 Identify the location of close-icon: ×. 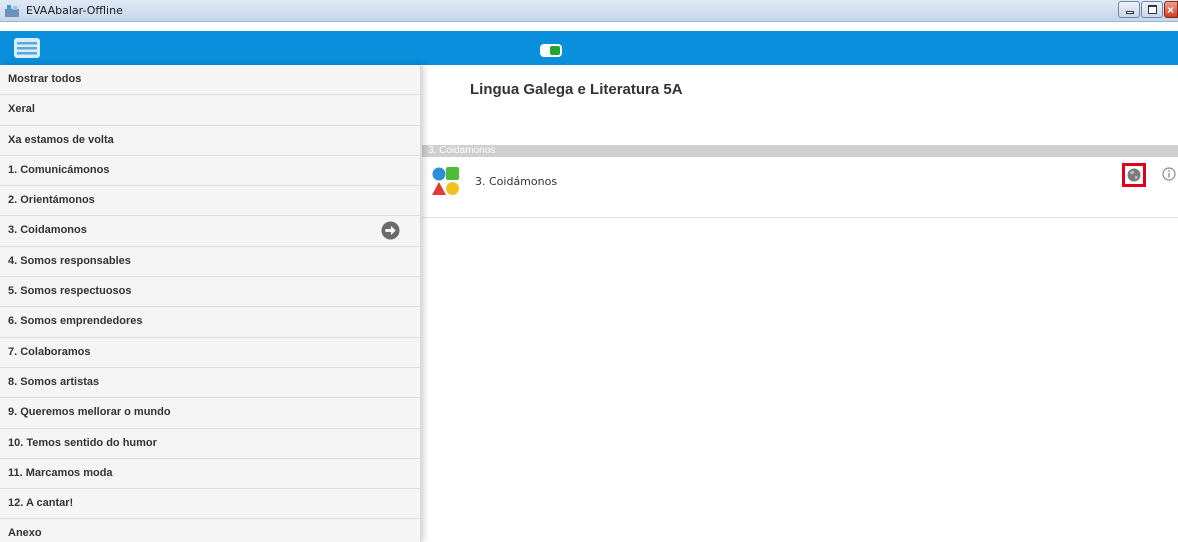
(1171, 10).